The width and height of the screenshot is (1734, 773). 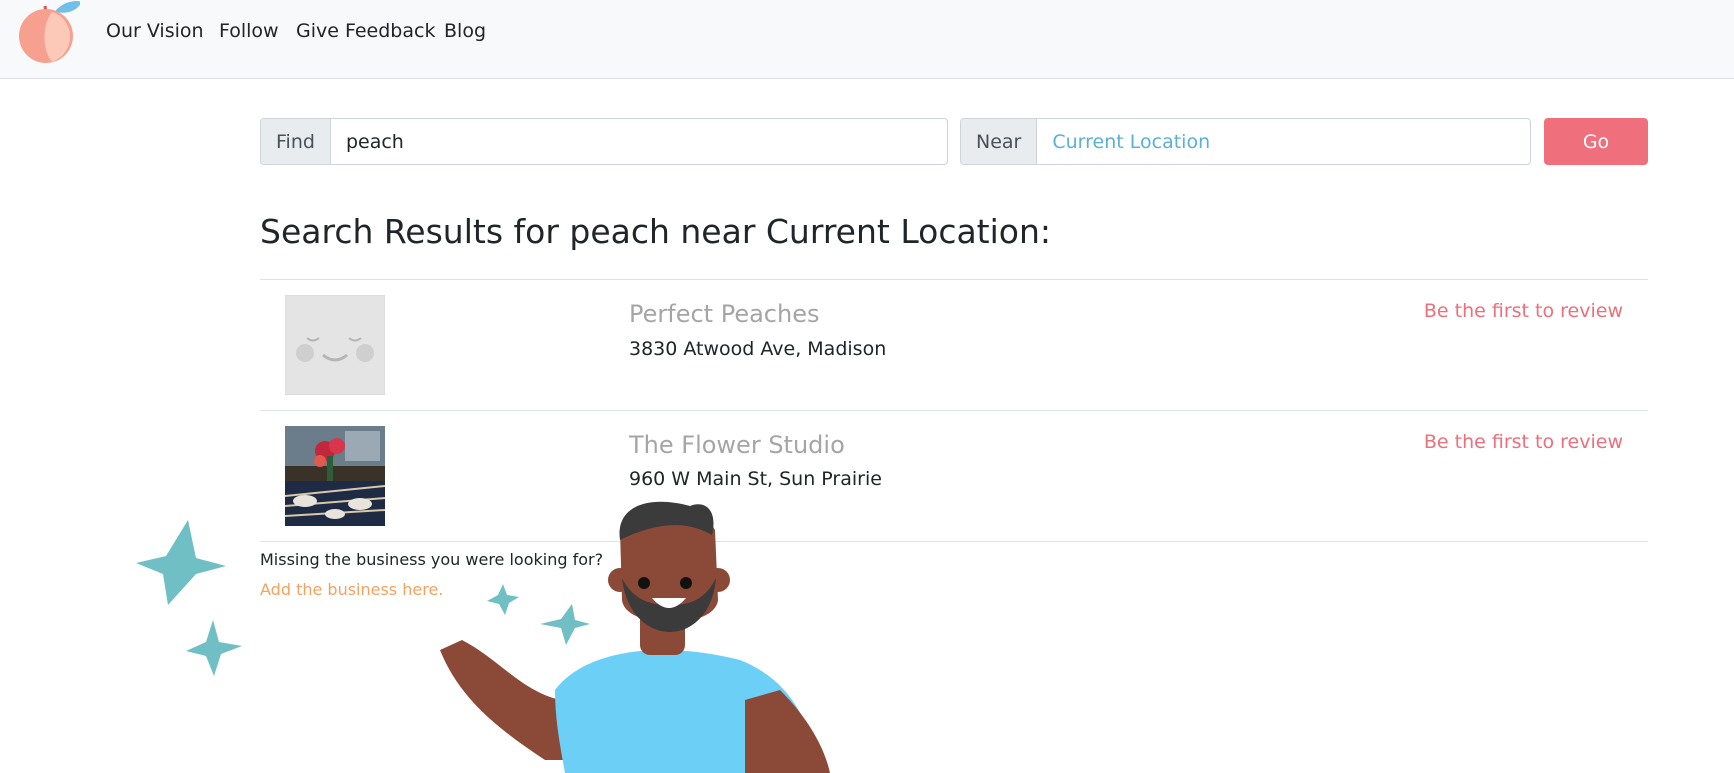 I want to click on find-input, so click(x=638, y=141).